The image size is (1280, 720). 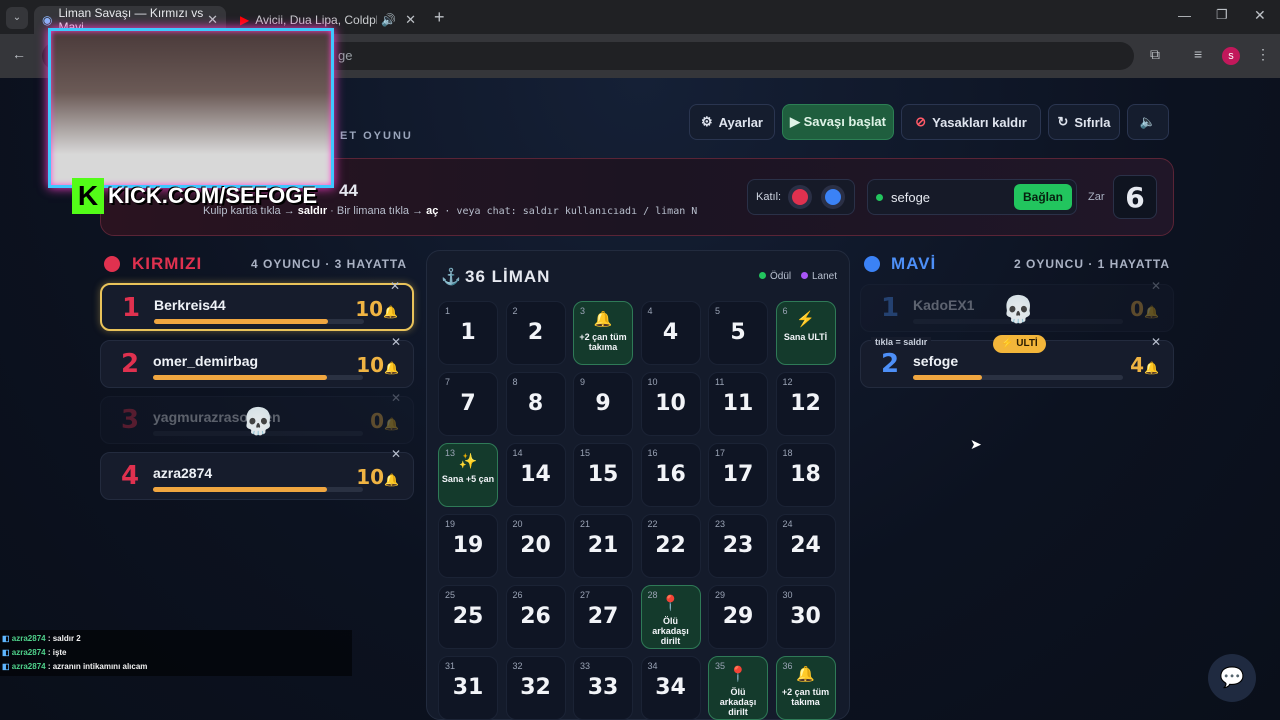 What do you see at coordinates (732, 122) in the screenshot?
I see `settings-button: ⚙ Ayarlar` at bounding box center [732, 122].